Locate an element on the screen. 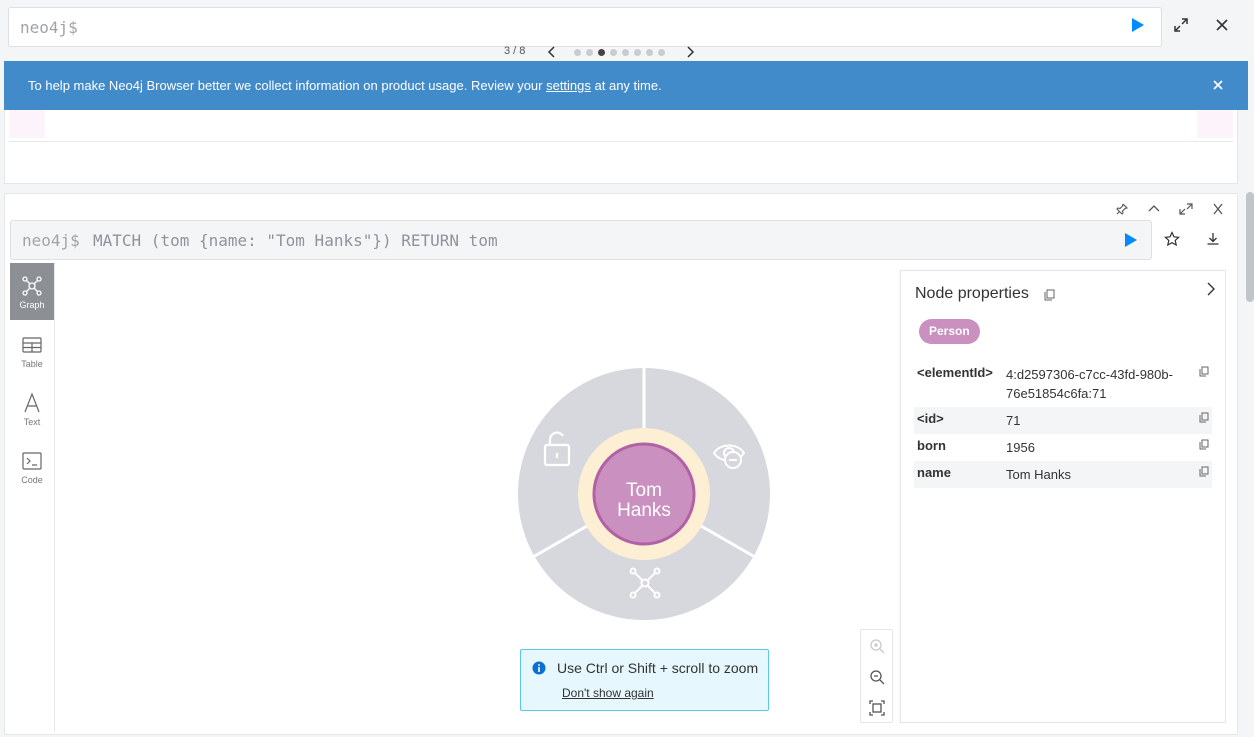 The width and height of the screenshot is (1254, 737). property-row: born 1956 is located at coordinates (1063, 447).